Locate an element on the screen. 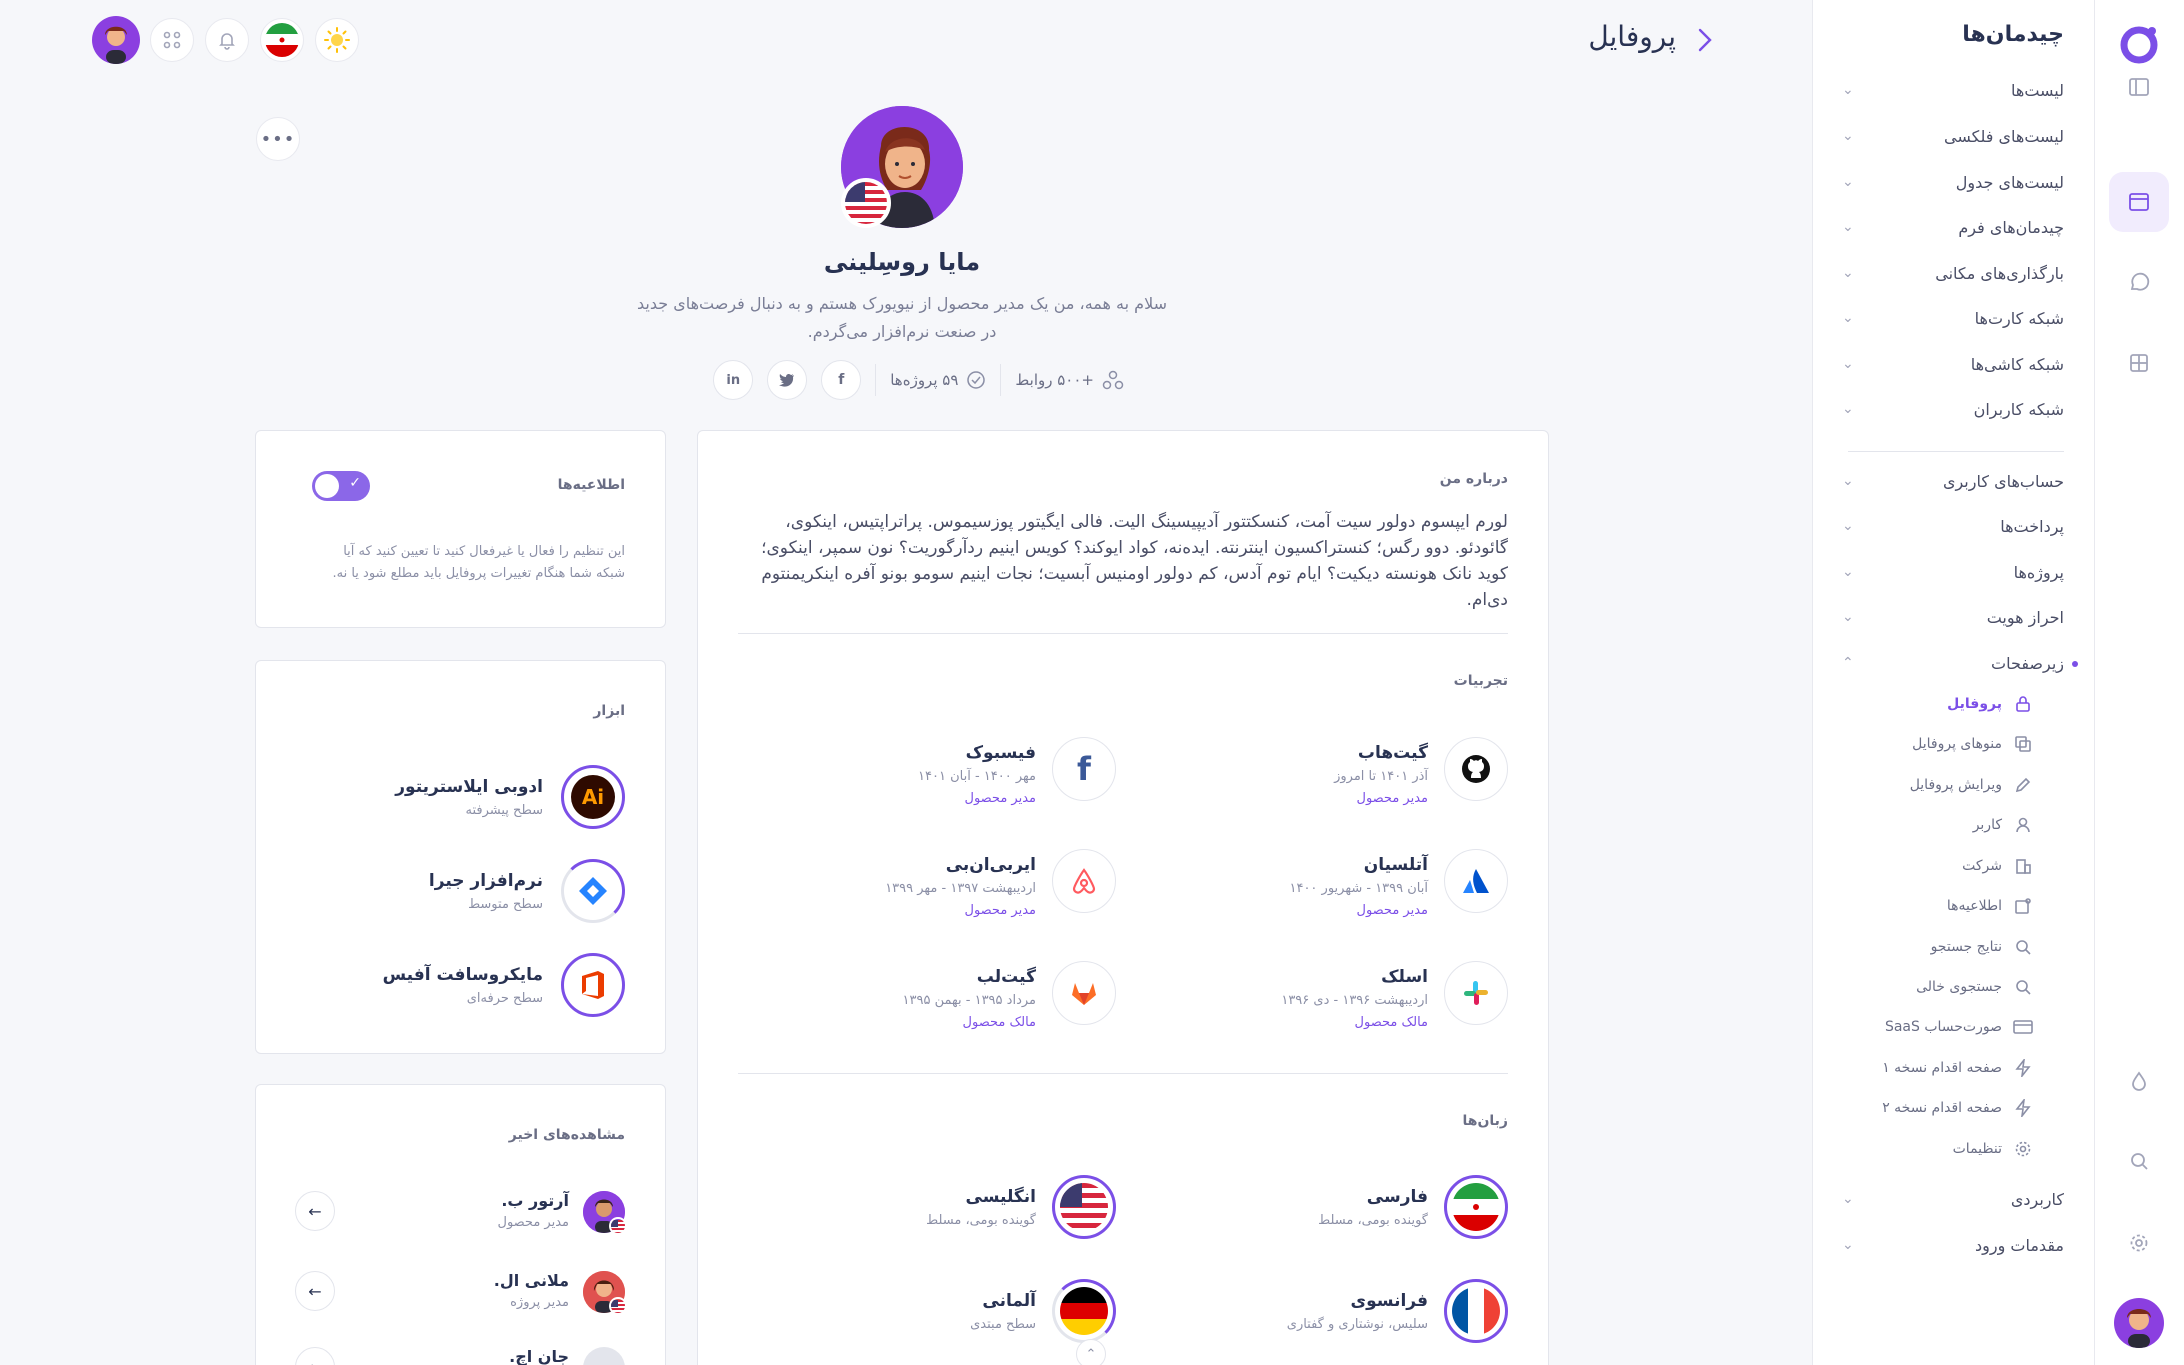 This screenshot has height=1365, width=2184. chat-icon is located at coordinates (2139, 283).